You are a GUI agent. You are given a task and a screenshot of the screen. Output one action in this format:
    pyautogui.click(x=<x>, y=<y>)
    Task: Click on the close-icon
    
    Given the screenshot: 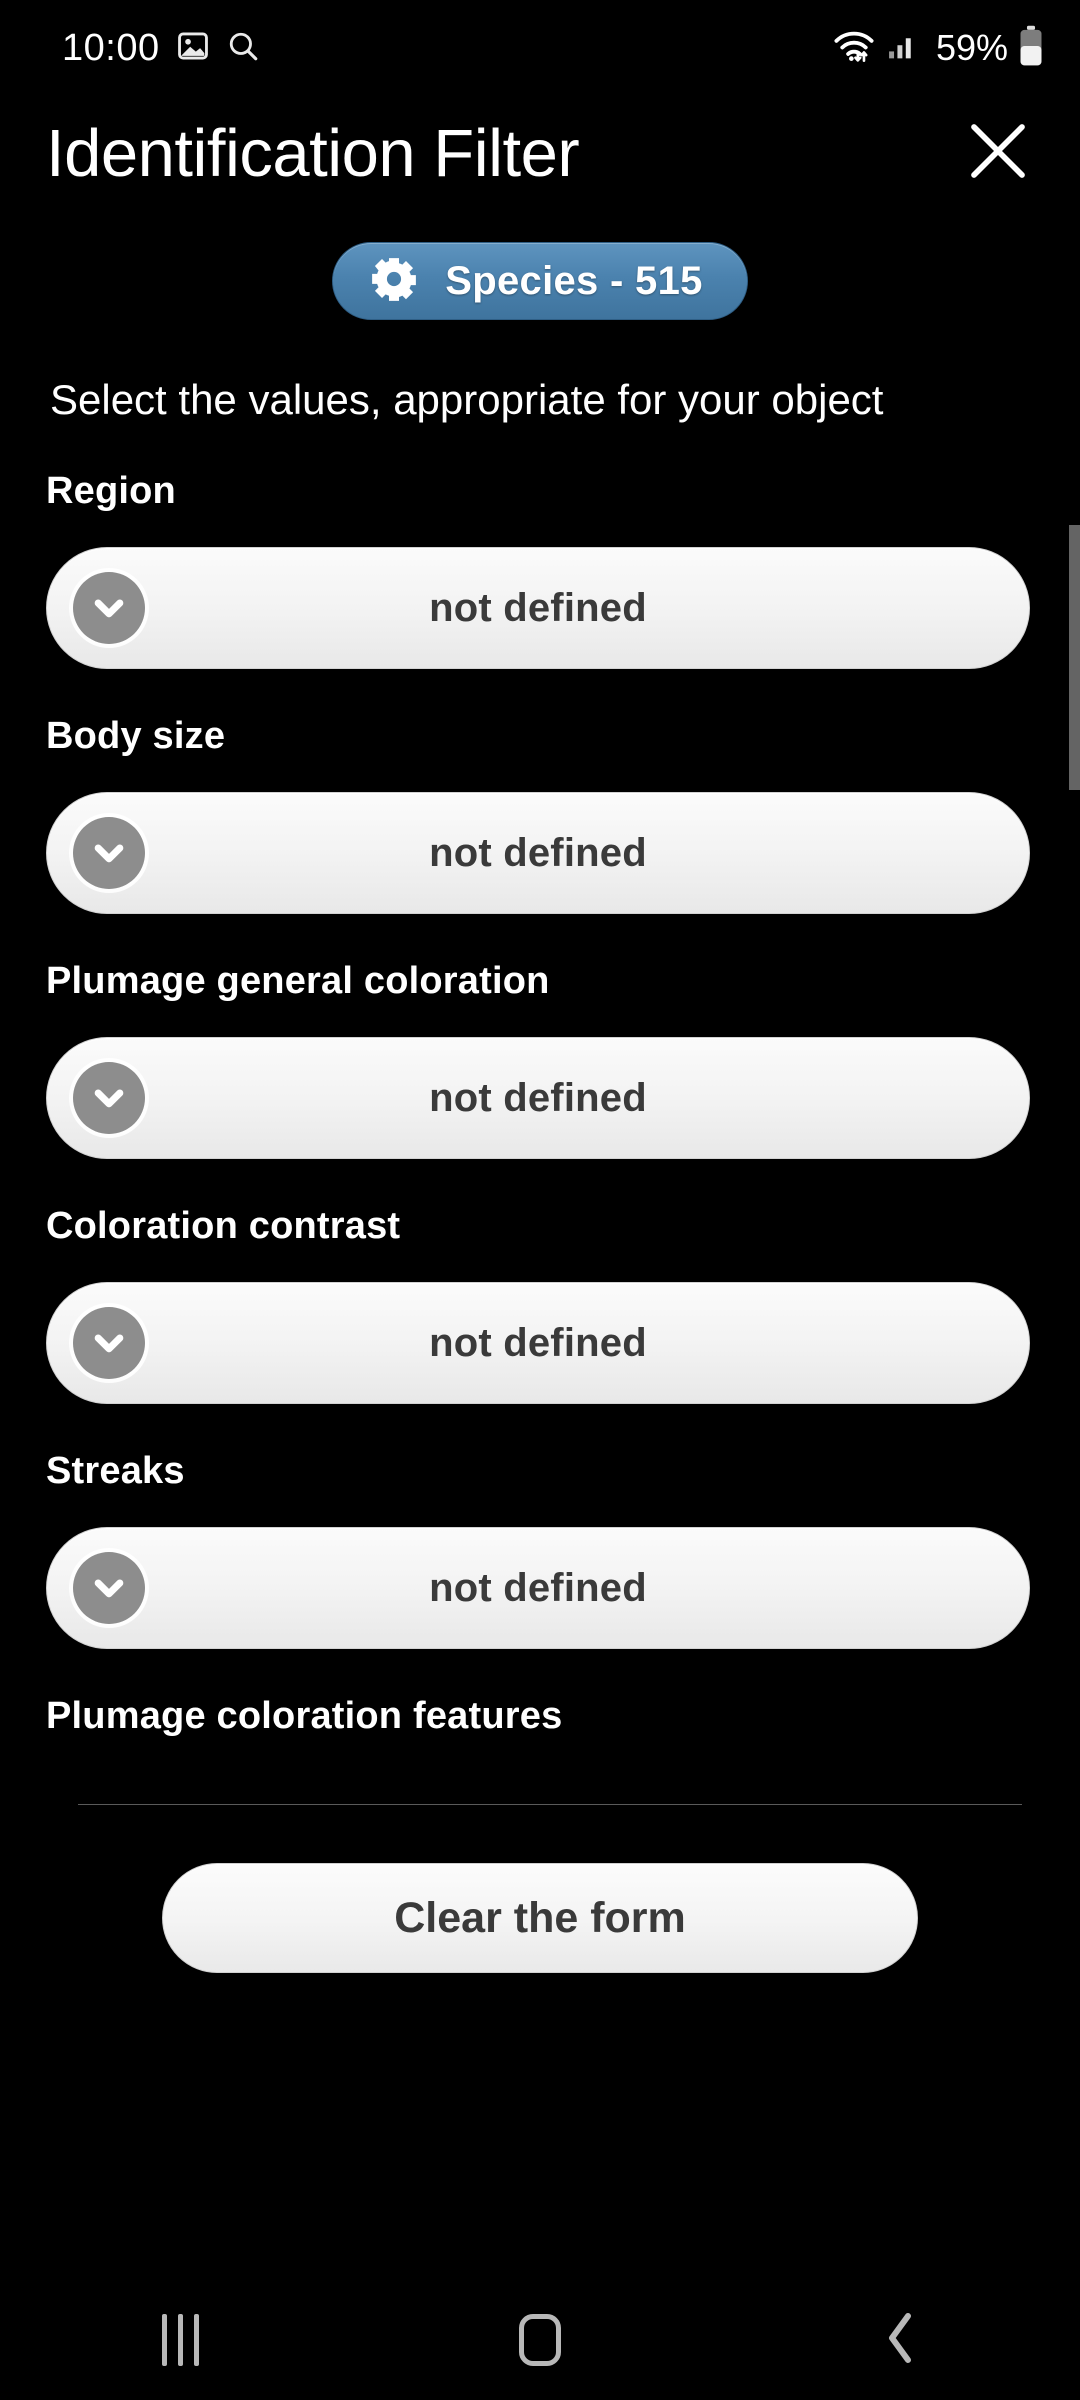 What is the action you would take?
    pyautogui.click(x=998, y=153)
    